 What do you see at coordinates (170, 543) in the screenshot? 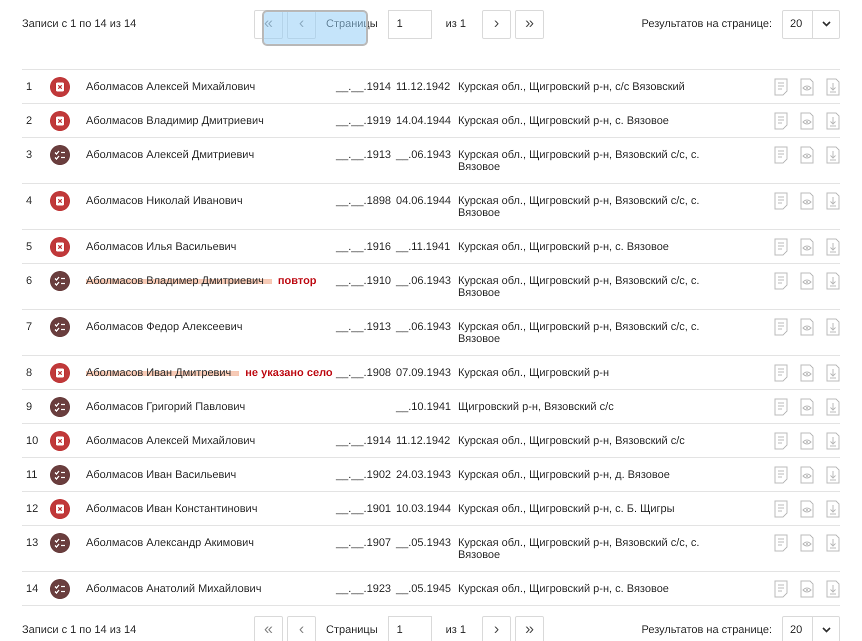
I see `person-name: Аболмасов Александр Акимович` at bounding box center [170, 543].